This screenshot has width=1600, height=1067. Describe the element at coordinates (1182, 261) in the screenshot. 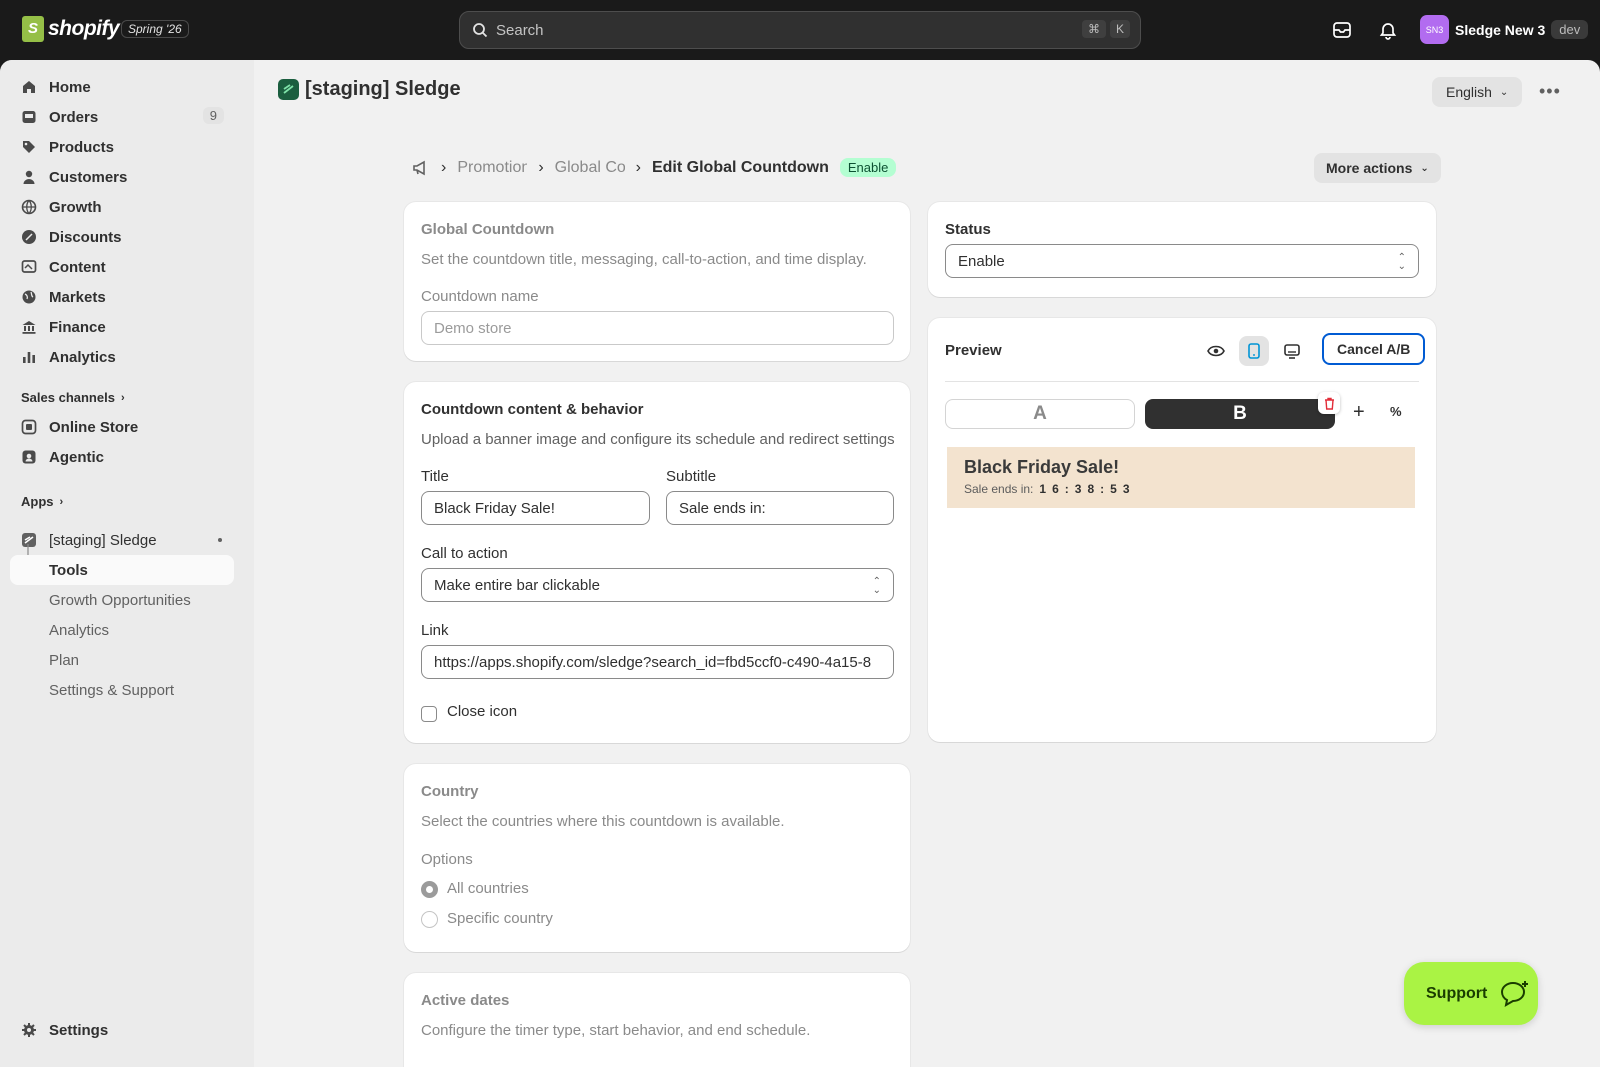

I see `status-select: Enable ⌃ ⌄` at that location.